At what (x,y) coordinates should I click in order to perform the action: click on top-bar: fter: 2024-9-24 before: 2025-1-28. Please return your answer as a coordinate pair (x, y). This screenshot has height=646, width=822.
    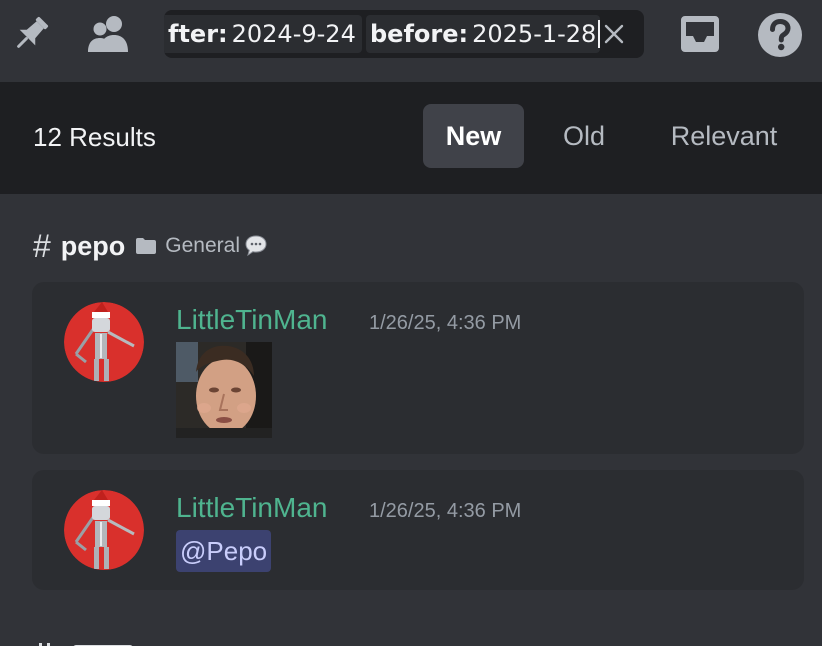
    Looking at the image, I should click on (411, 41).